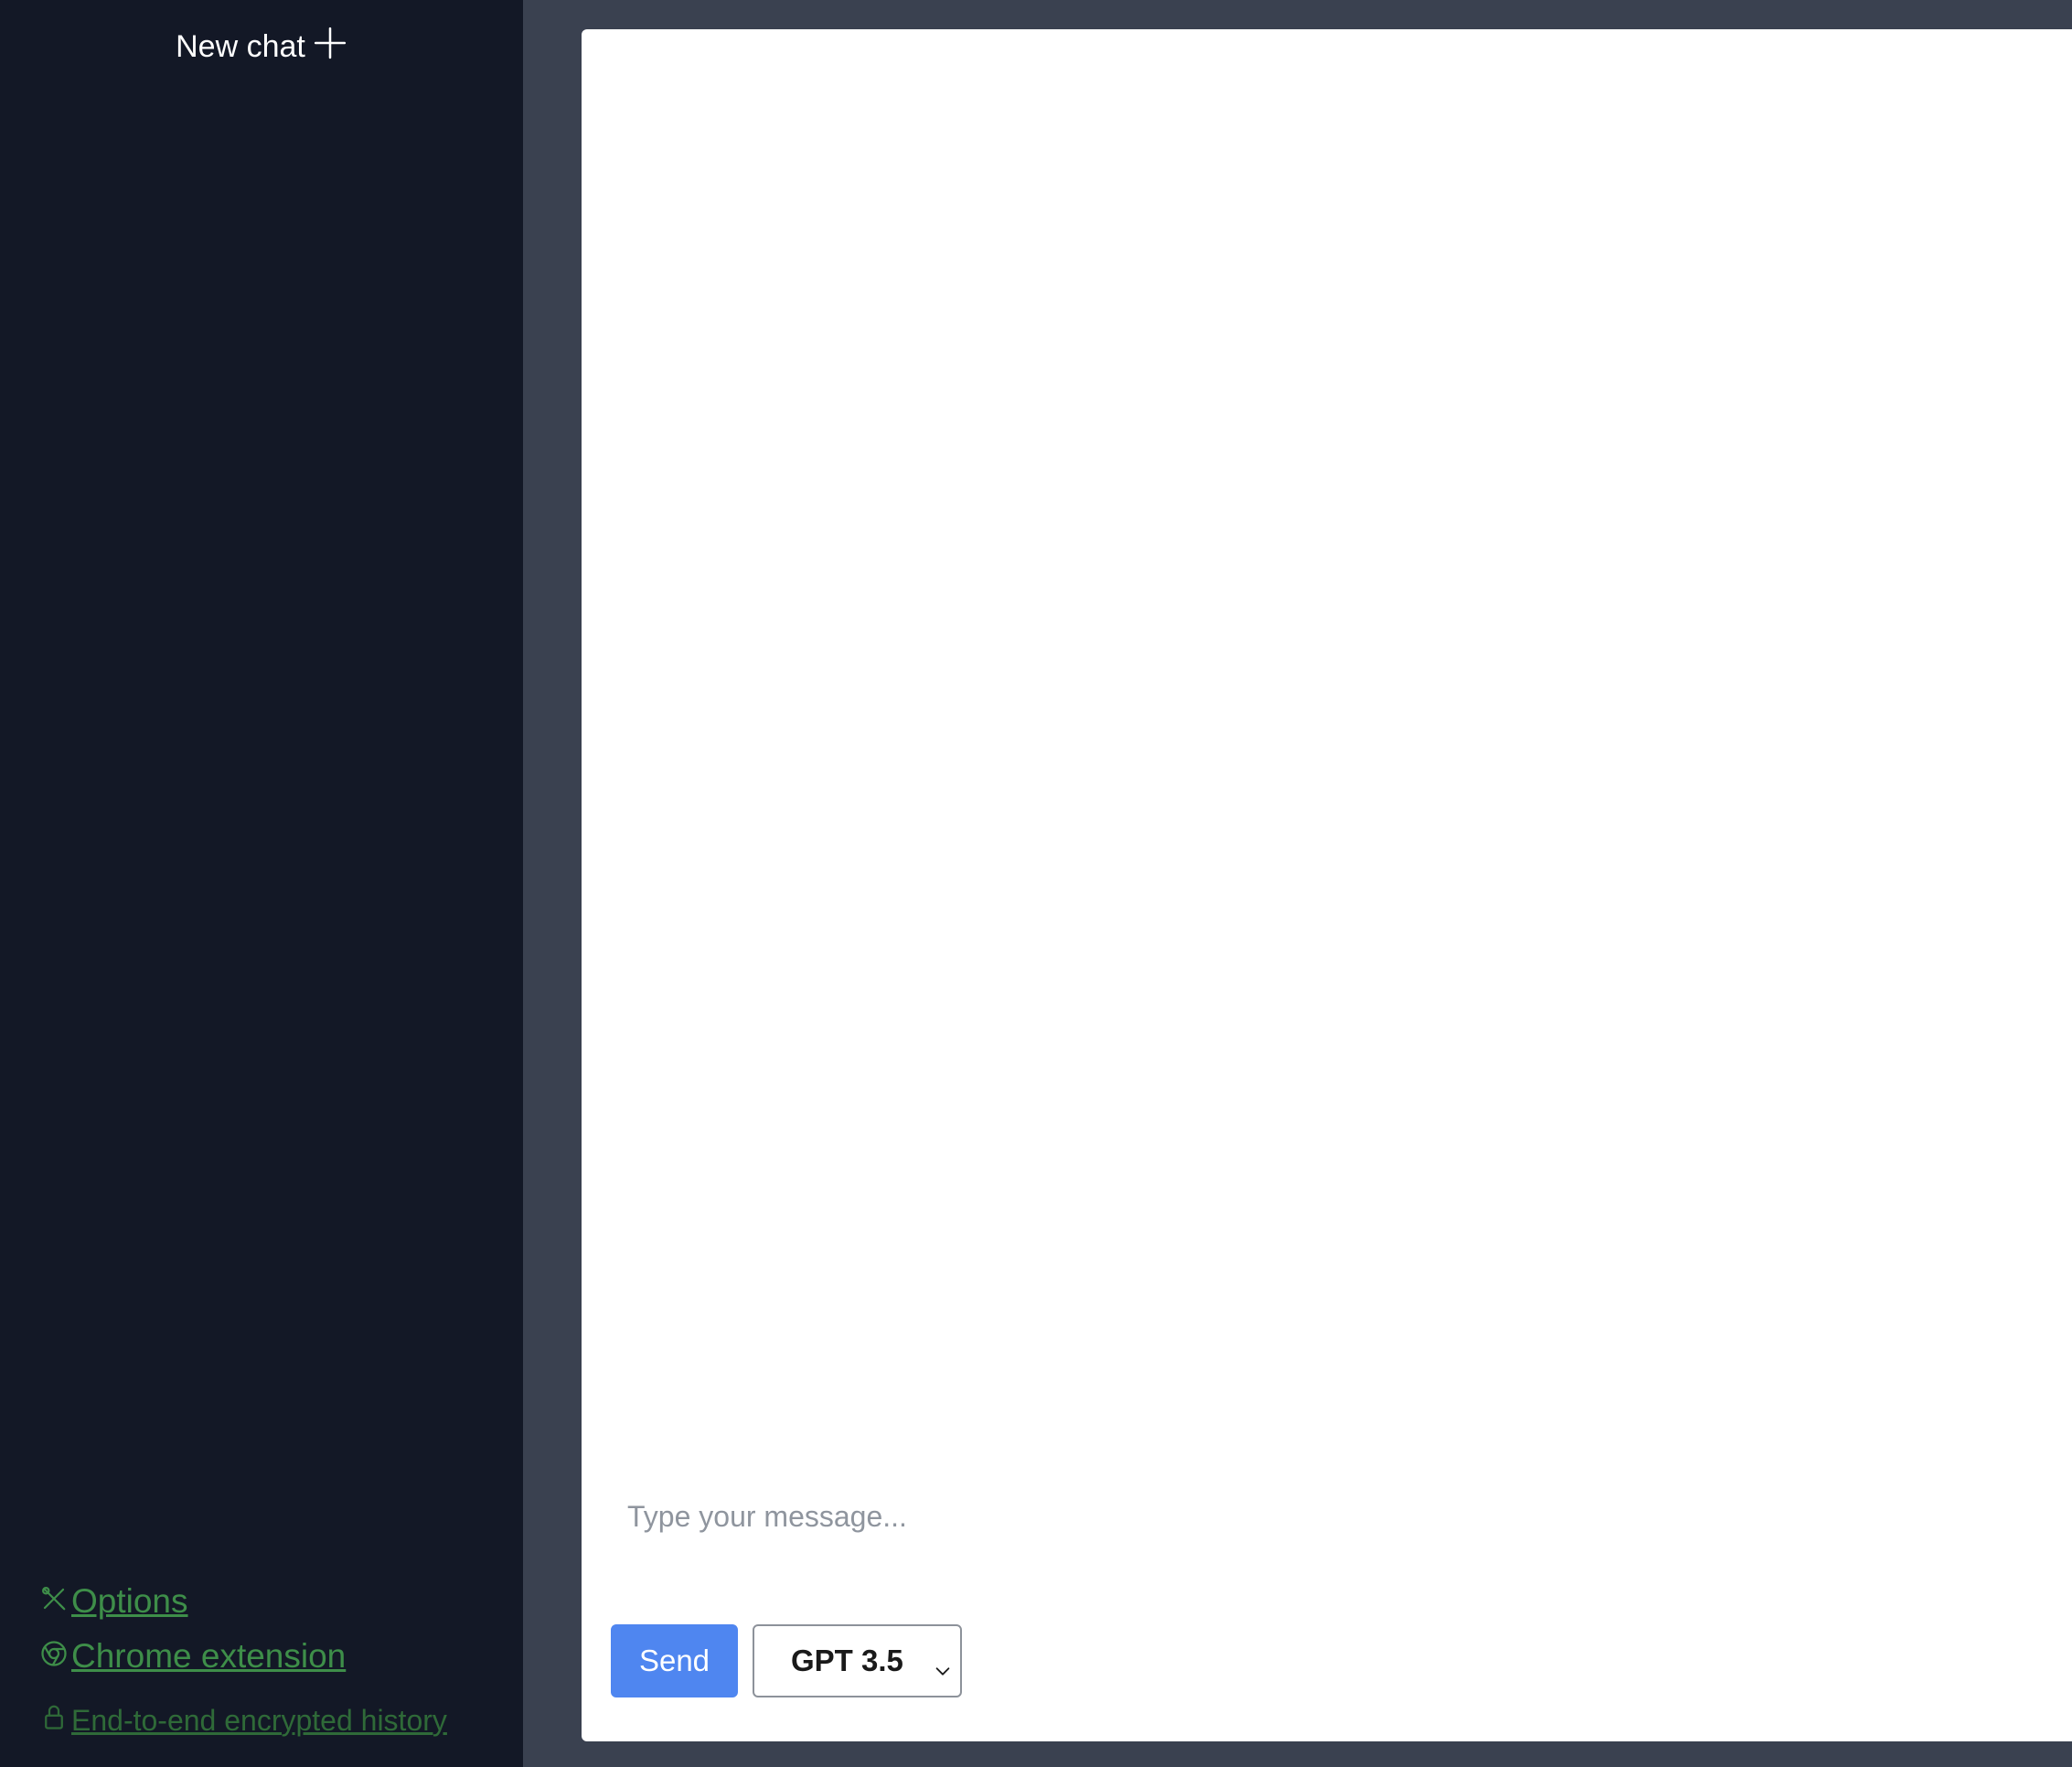 This screenshot has height=1767, width=2072. What do you see at coordinates (209, 1656) in the screenshot?
I see `chrome-extension-link-label: Chrome extension` at bounding box center [209, 1656].